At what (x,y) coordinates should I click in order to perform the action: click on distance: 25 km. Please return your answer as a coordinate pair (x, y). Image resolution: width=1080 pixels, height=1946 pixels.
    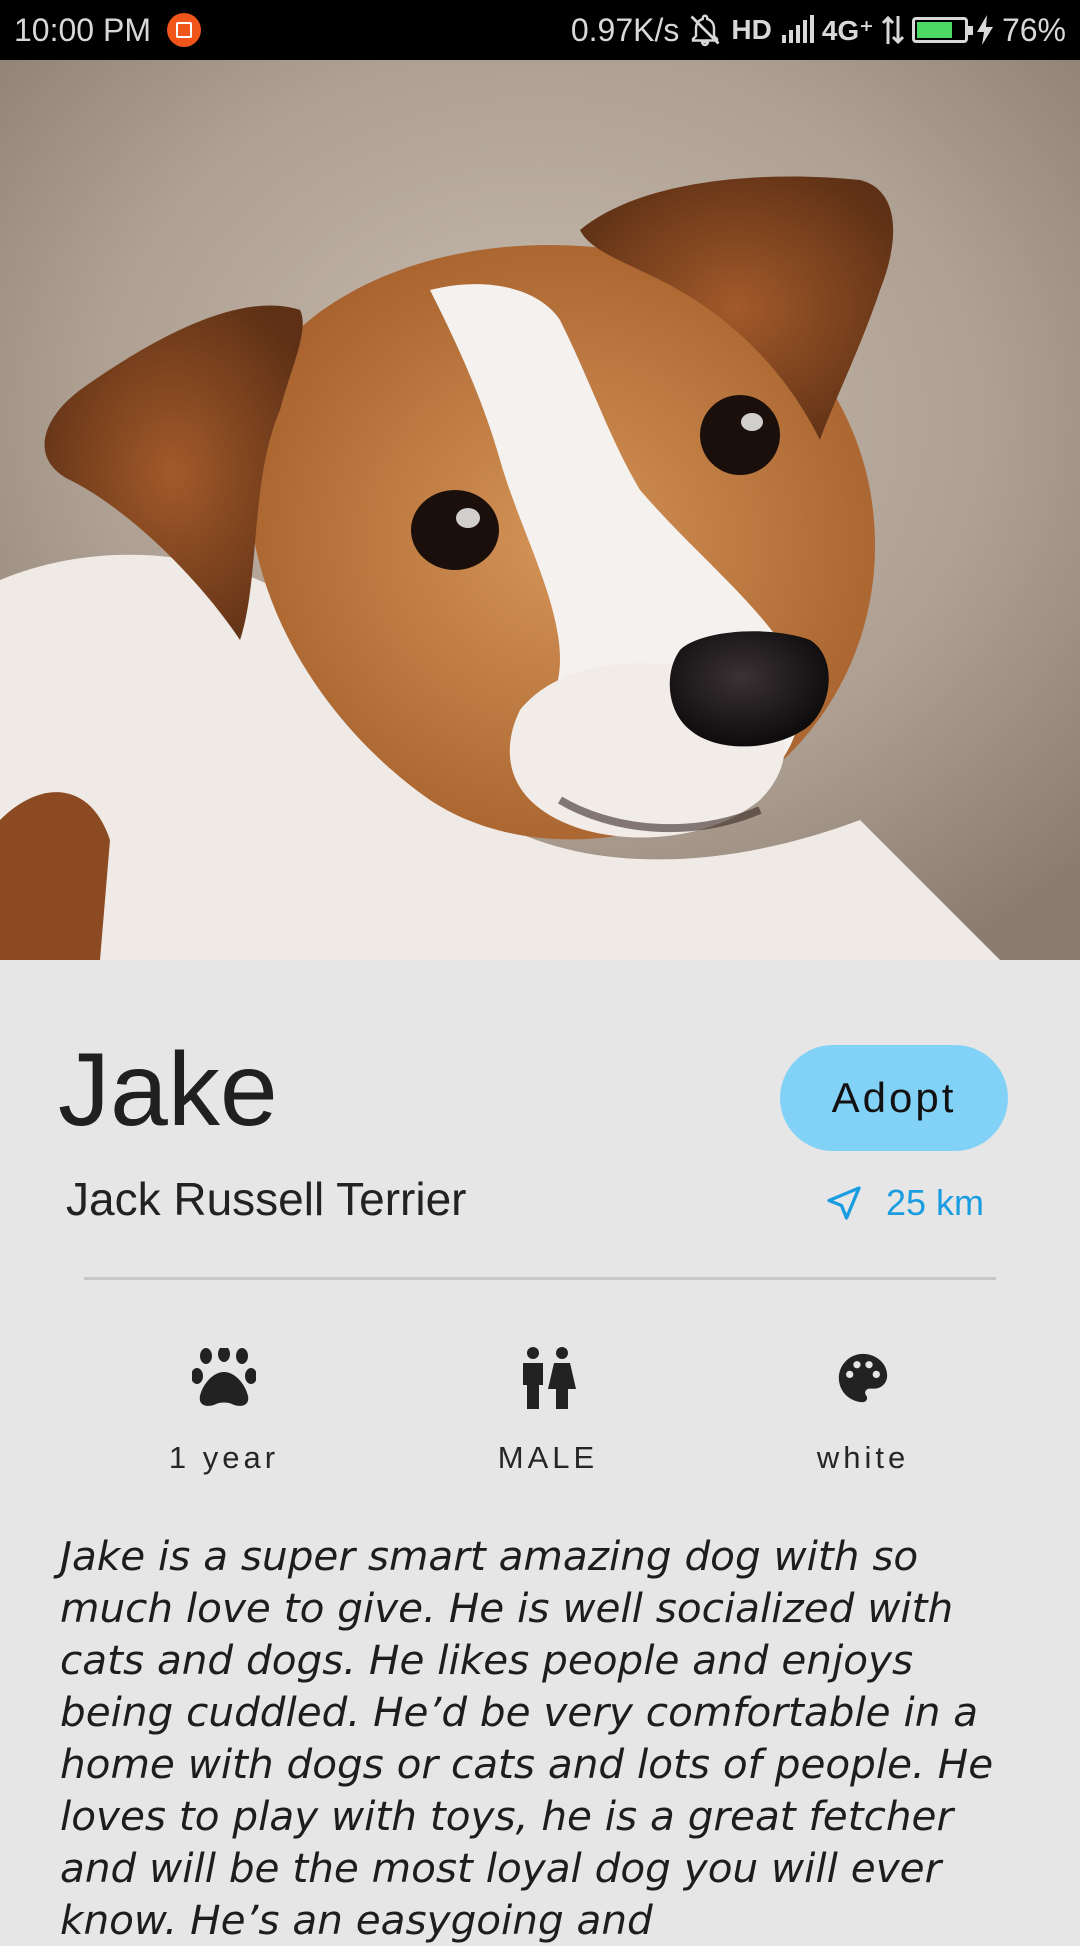
    Looking at the image, I should click on (904, 1203).